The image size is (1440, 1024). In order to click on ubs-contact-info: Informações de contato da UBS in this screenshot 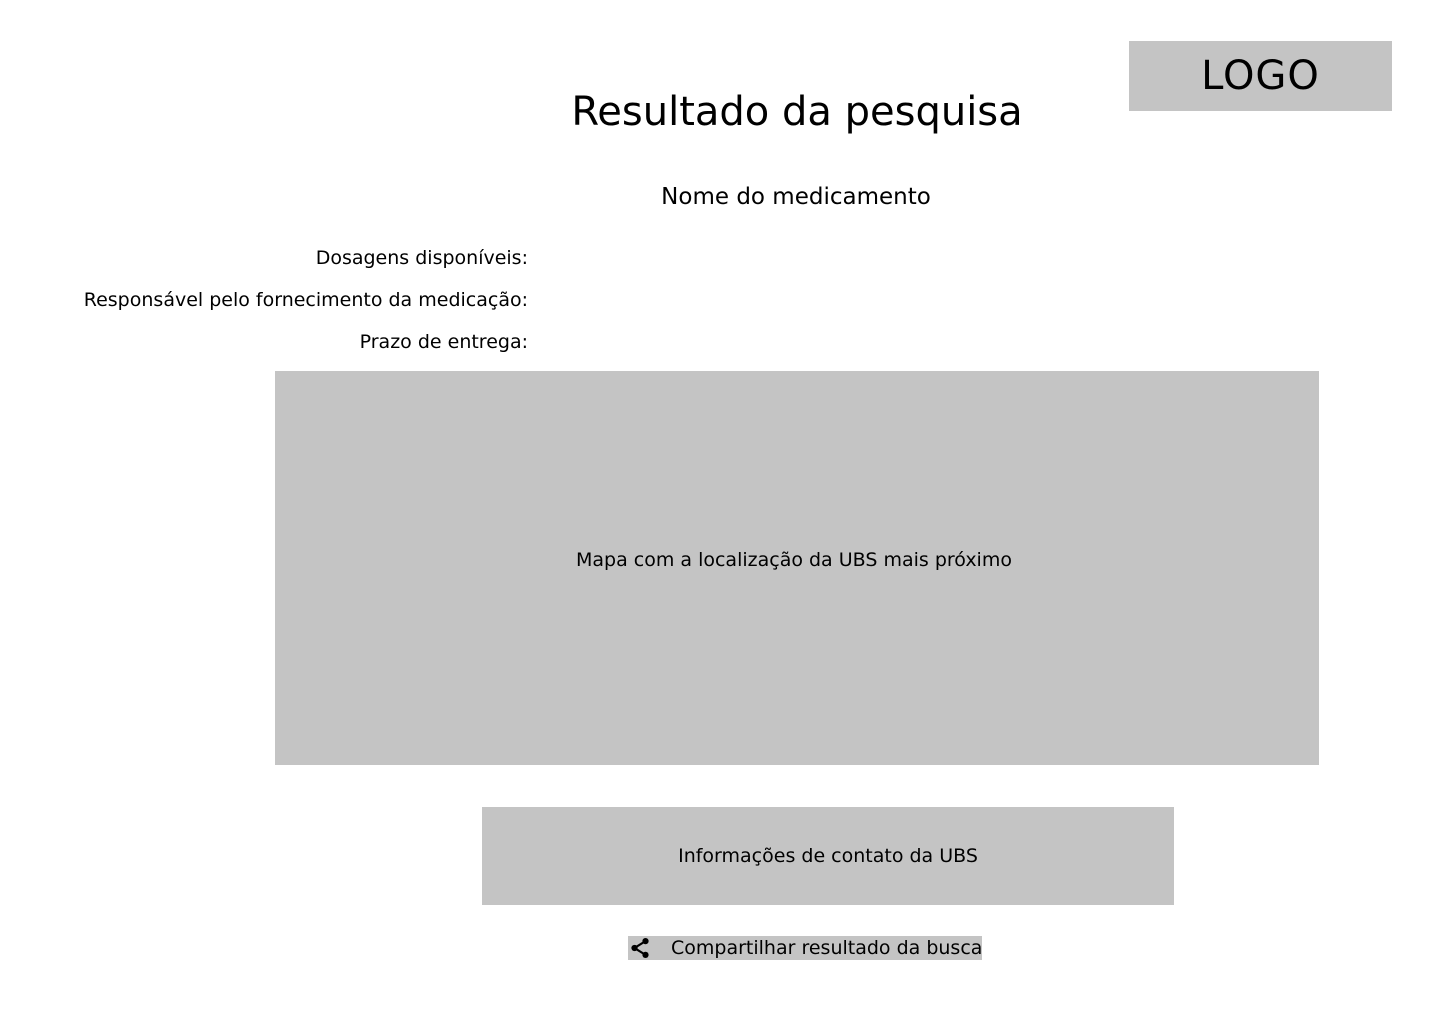, I will do `click(828, 856)`.